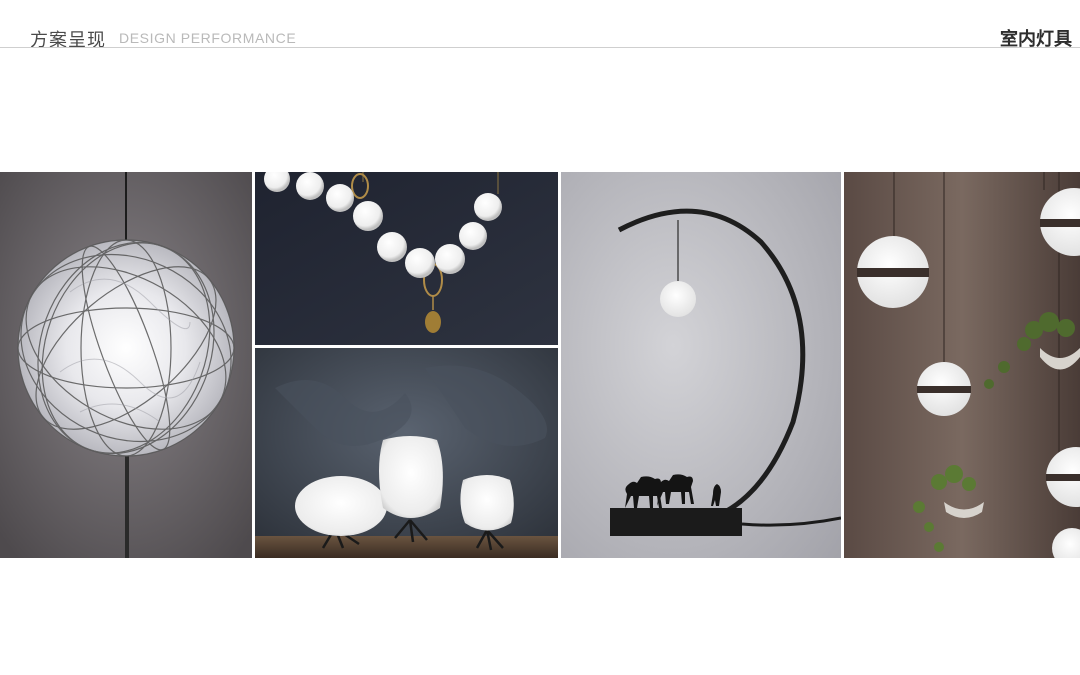 This screenshot has width=1080, height=675. I want to click on photo-pearl-chandelier, so click(406, 258).